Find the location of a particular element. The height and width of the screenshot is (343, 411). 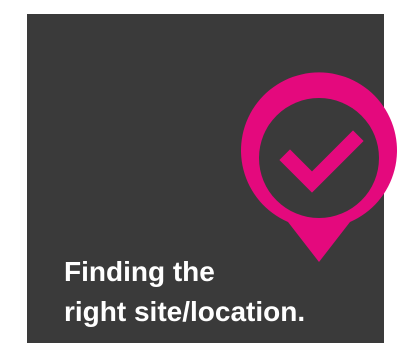

pin-inner-ring is located at coordinates (319, 158).